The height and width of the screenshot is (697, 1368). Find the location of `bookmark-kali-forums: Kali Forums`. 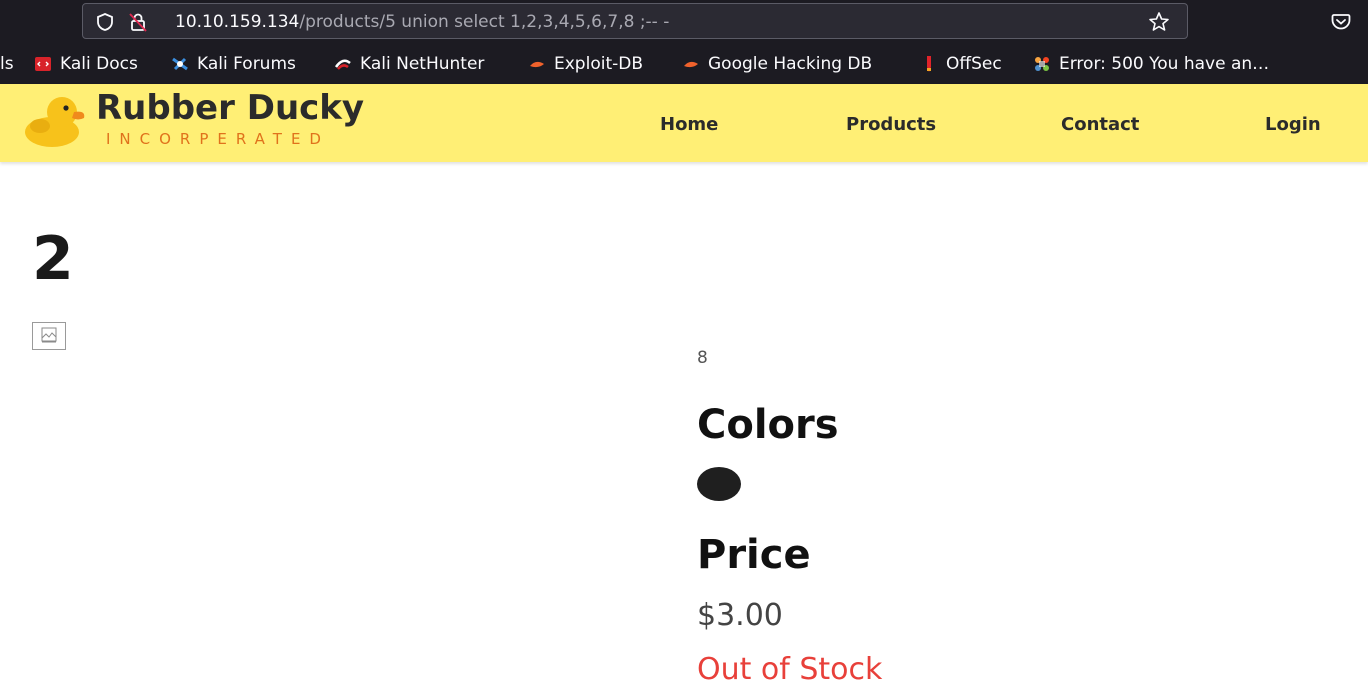

bookmark-kali-forums: Kali Forums is located at coordinates (233, 64).